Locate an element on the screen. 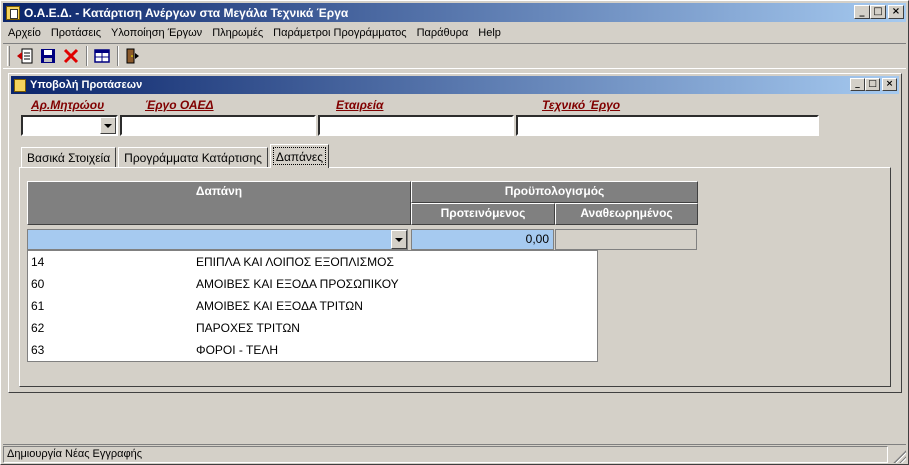 The width and height of the screenshot is (909, 465). status-bar: Δημιουργία Νέας Εγγραφής is located at coordinates (454, 453).